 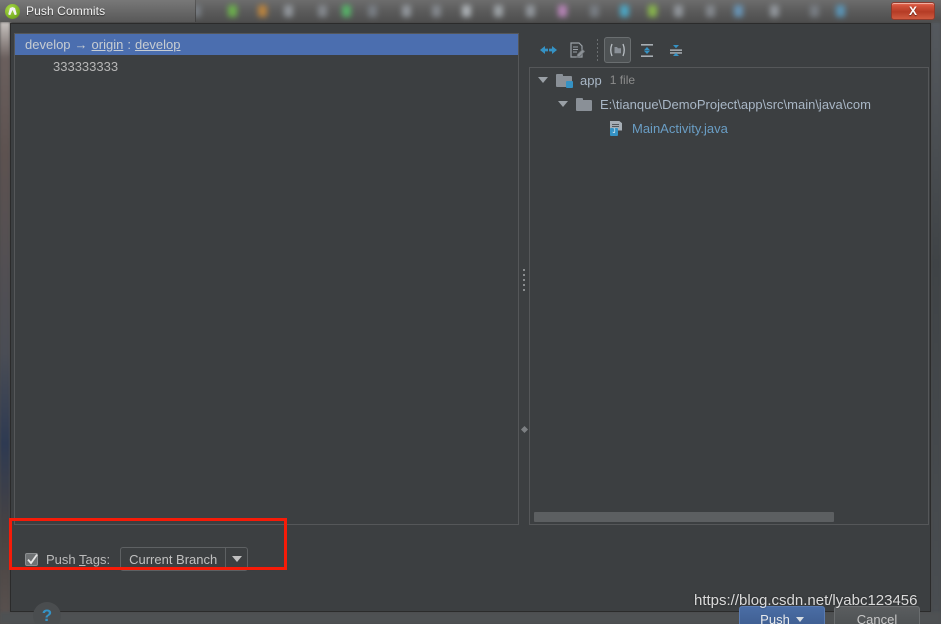 I want to click on dialog-action-buttons: Push Cancel, so click(x=829, y=615).